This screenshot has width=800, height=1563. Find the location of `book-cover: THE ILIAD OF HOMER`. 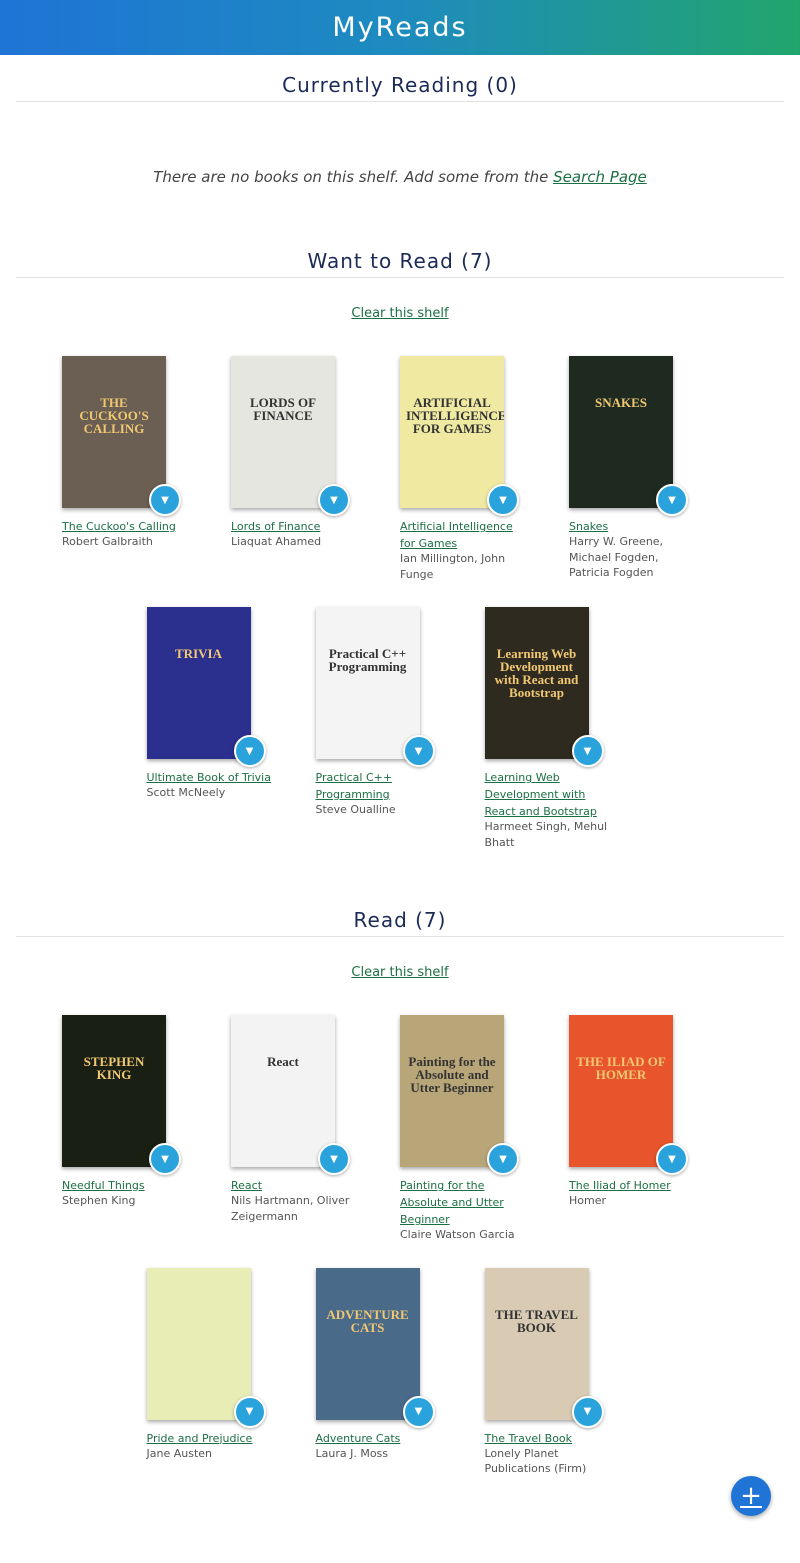

book-cover: THE ILIAD OF HOMER is located at coordinates (621, 1091).